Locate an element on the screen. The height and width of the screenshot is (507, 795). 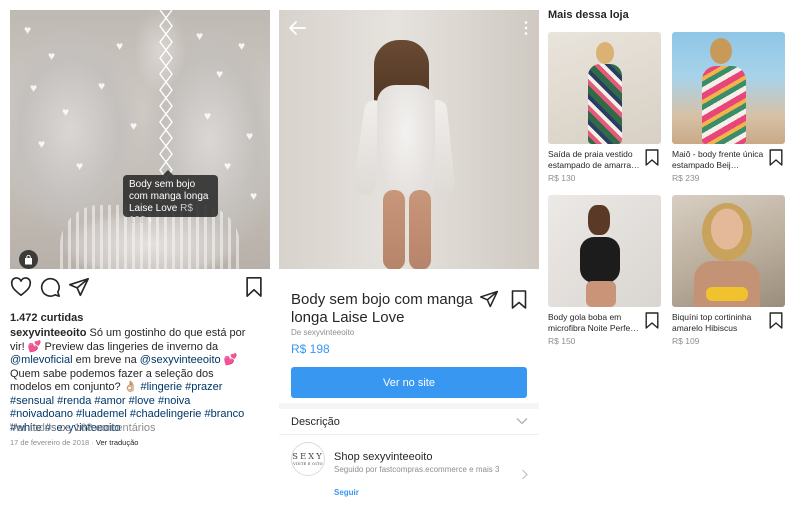
caption-mention: @sexyvinteeoito is located at coordinates (180, 360).